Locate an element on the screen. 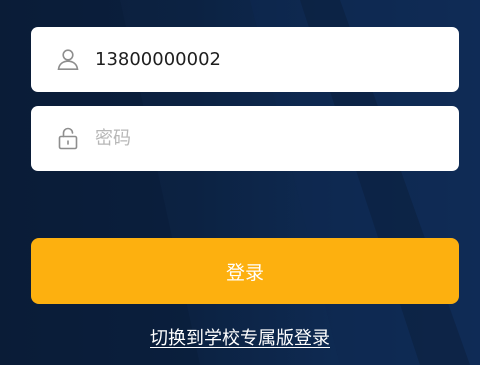 The image size is (480, 365). phone-input is located at coordinates (265, 59).